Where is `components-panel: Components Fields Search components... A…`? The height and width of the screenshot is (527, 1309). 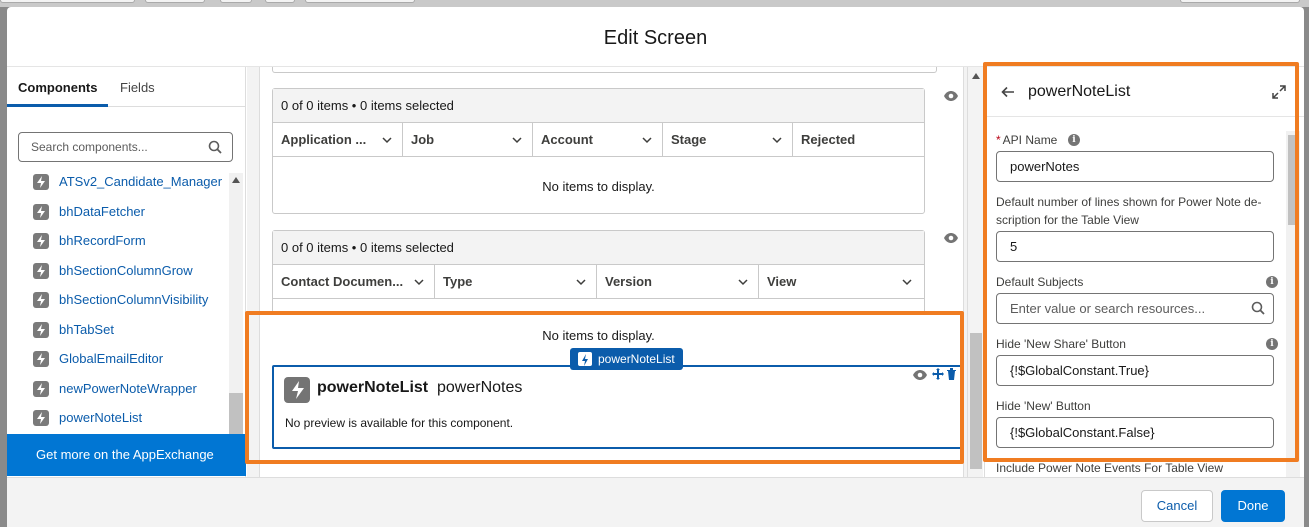
components-panel: Components Fields Search components... A… is located at coordinates (126, 272).